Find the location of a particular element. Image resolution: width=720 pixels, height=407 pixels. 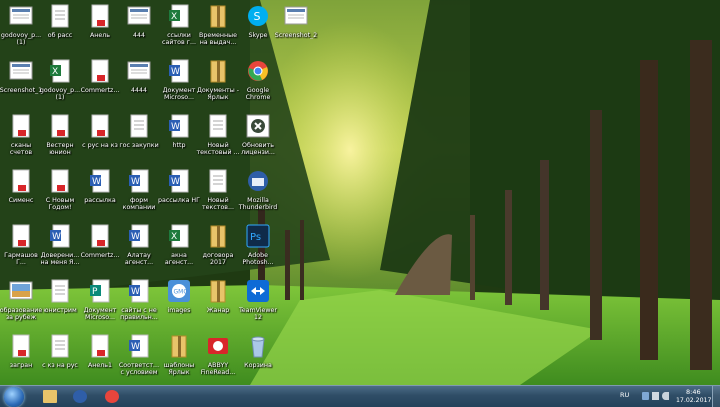

desktop-icon: Сименс is located at coordinates (21, 194).